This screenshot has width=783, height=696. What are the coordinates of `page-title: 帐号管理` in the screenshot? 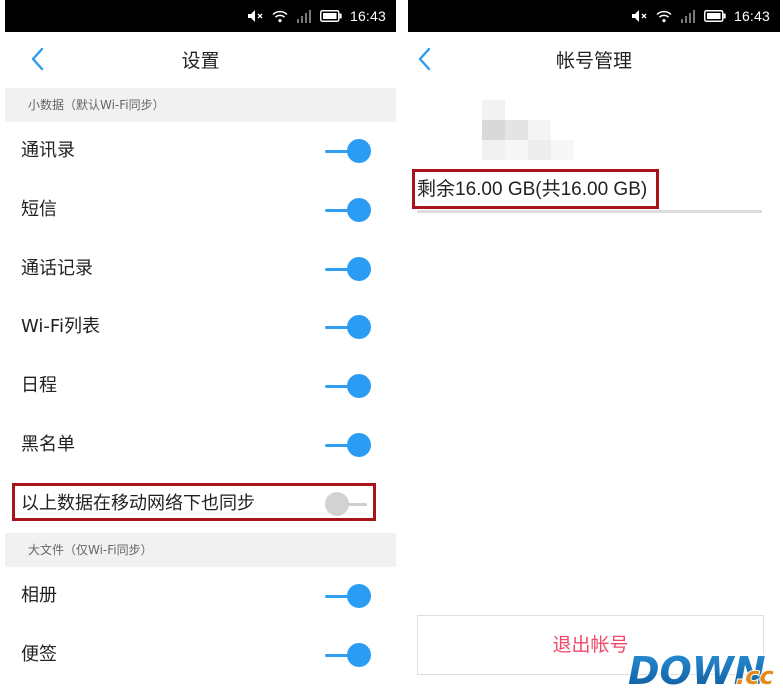 It's located at (593, 61).